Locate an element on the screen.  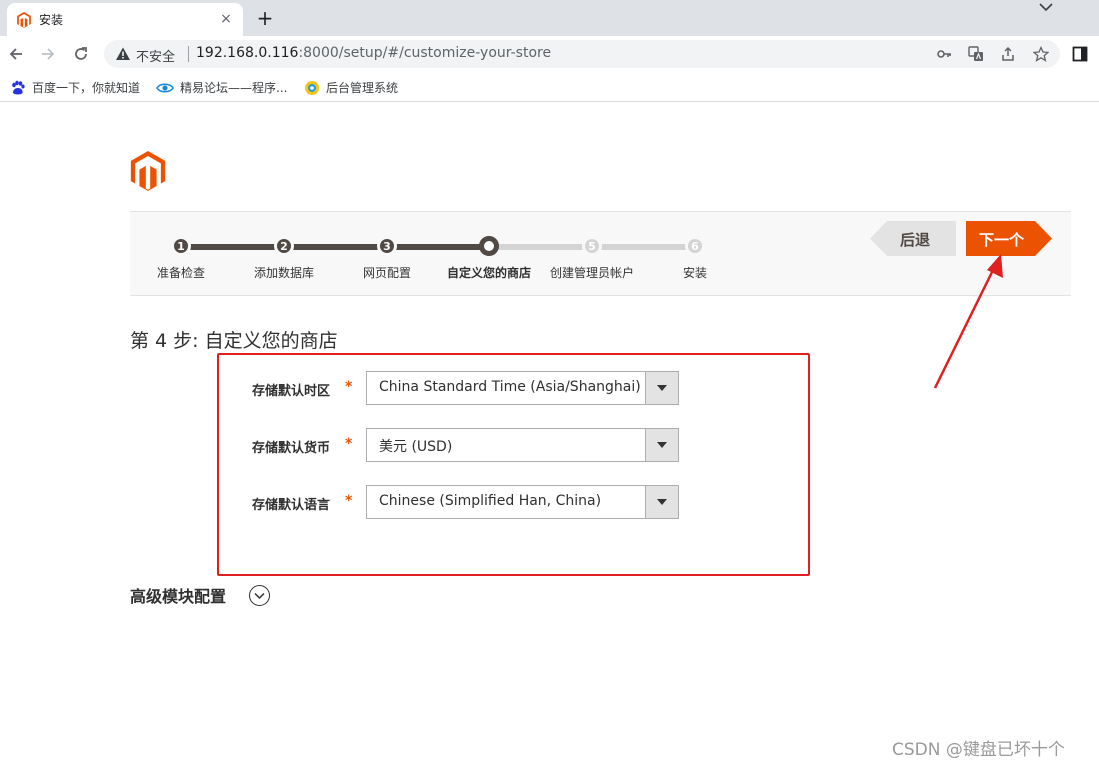
step-dot-5: 5 is located at coordinates (592, 246).